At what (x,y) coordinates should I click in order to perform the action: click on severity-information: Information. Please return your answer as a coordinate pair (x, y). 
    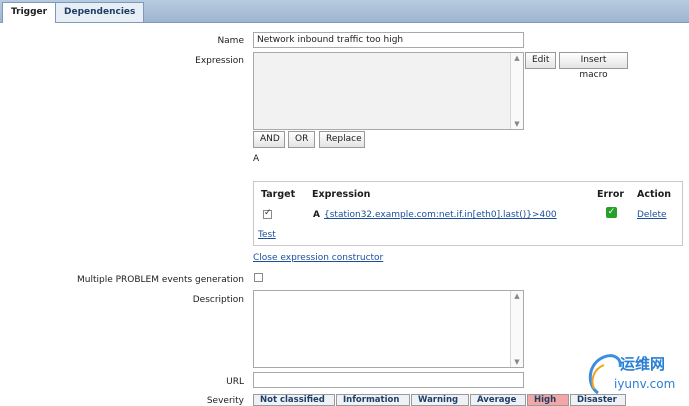
    Looking at the image, I should click on (373, 400).